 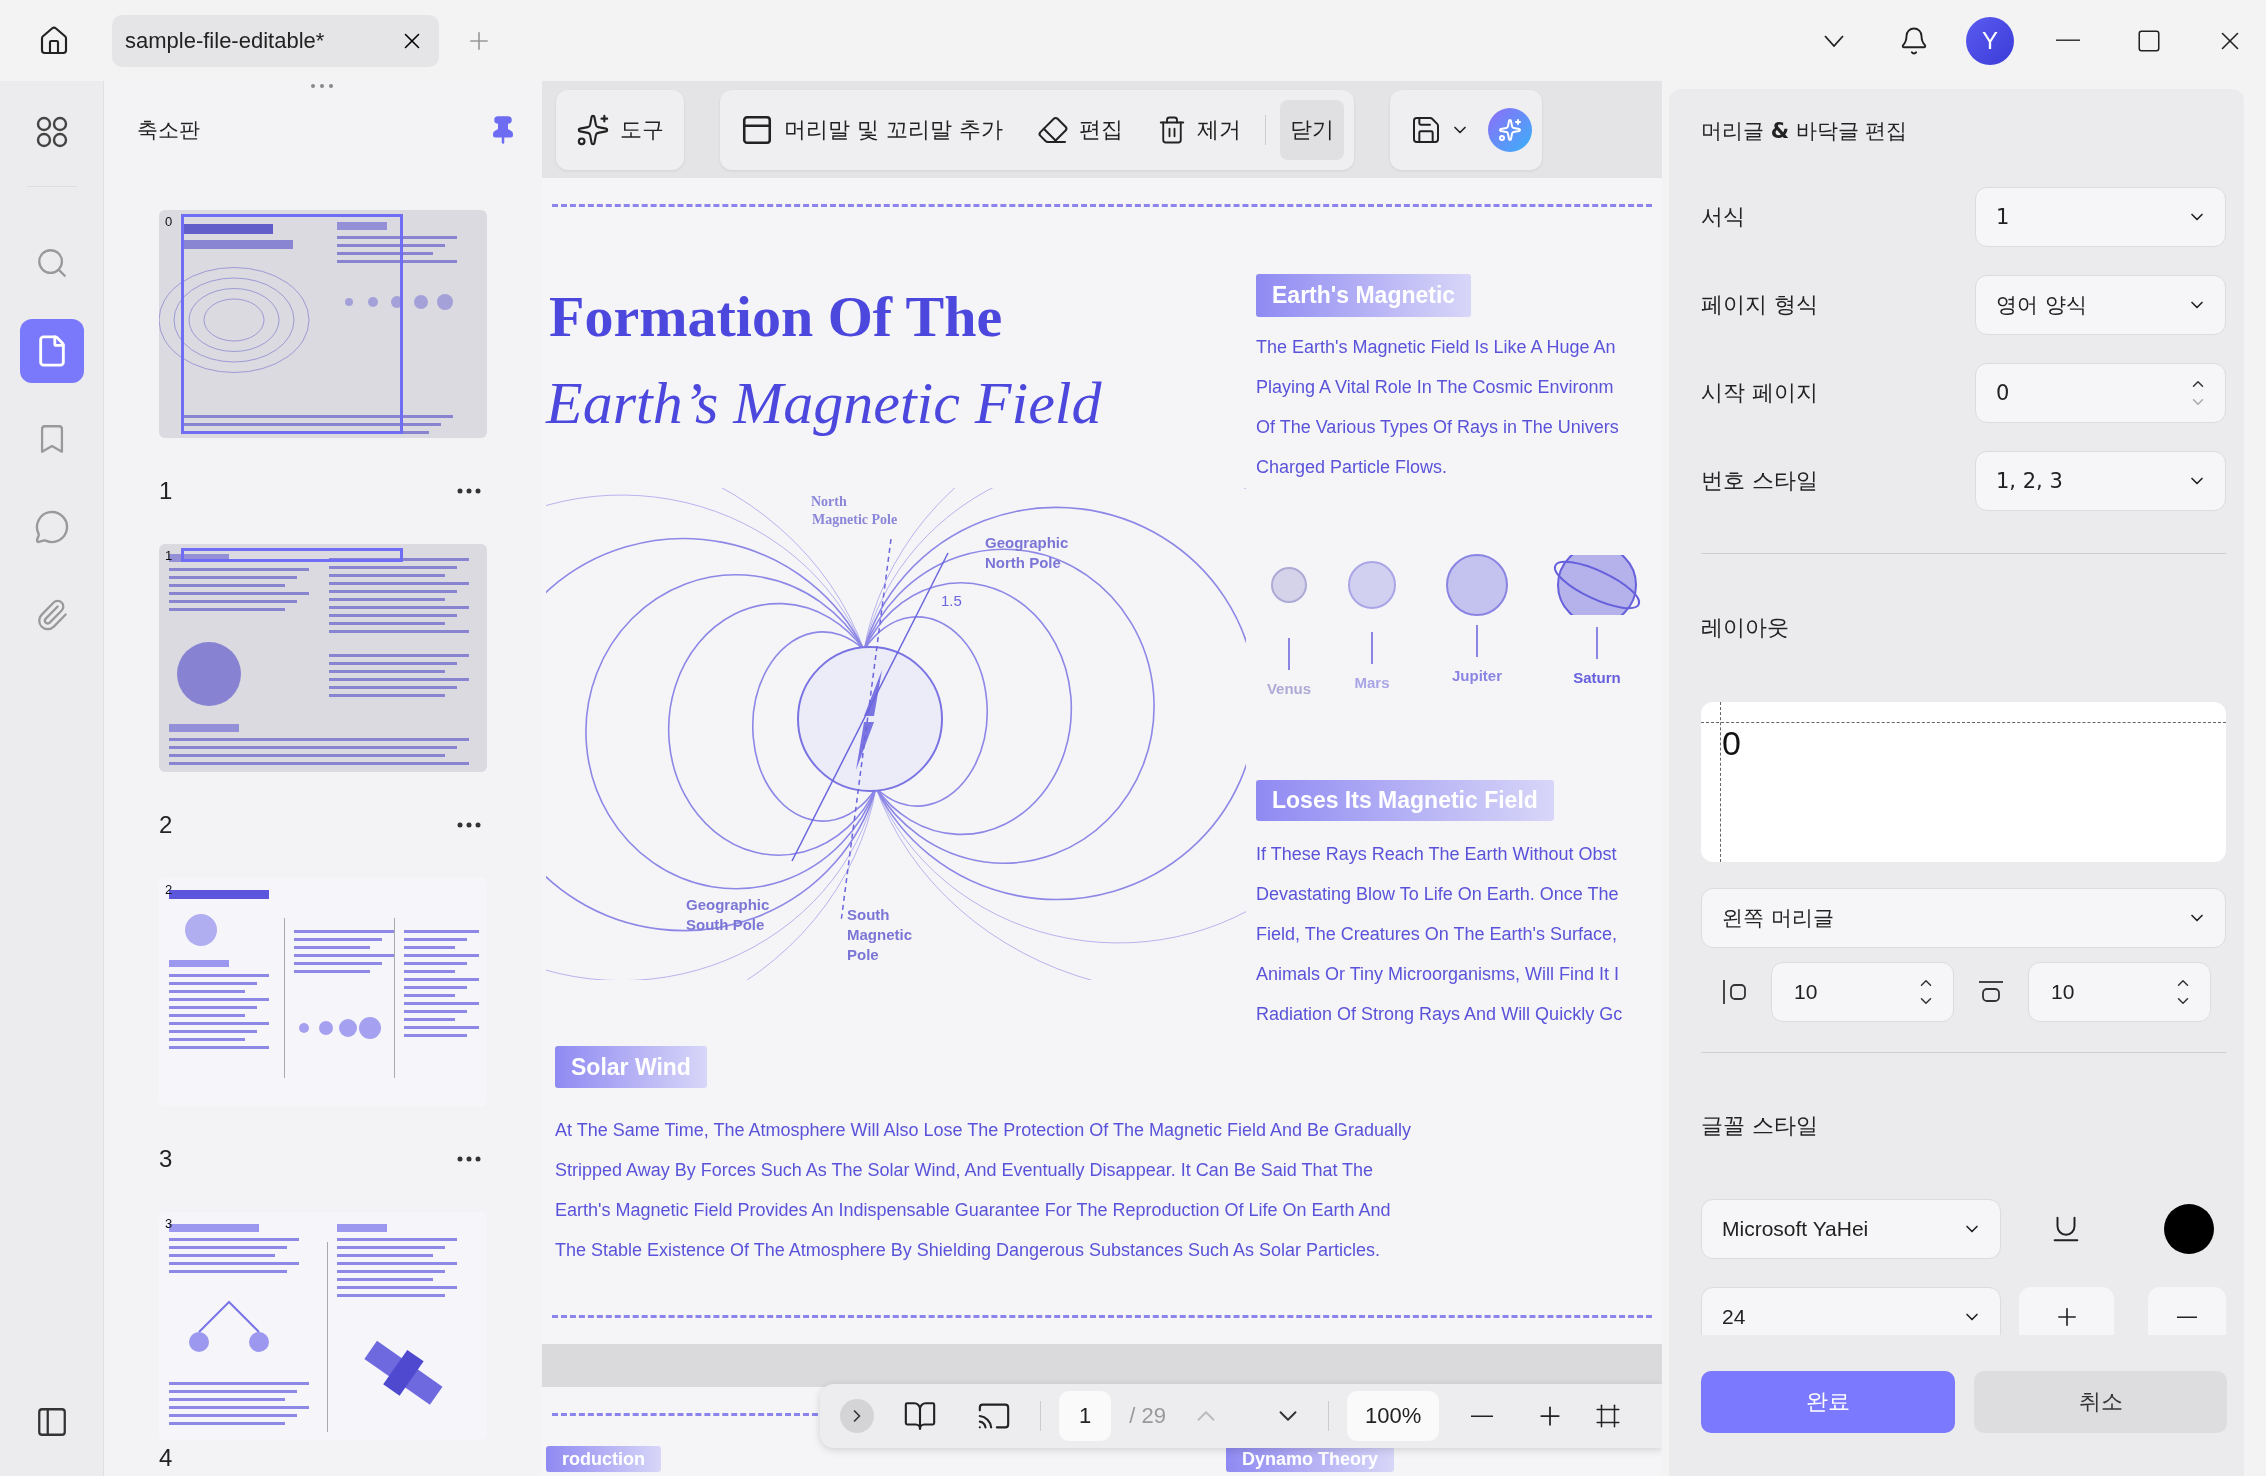 I want to click on bell-icon, so click(x=1914, y=40).